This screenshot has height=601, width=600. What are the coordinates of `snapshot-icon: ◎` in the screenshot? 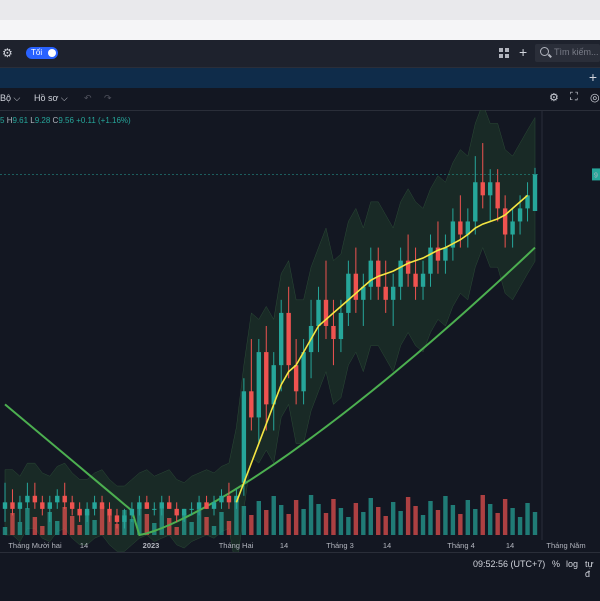 It's located at (595, 97).